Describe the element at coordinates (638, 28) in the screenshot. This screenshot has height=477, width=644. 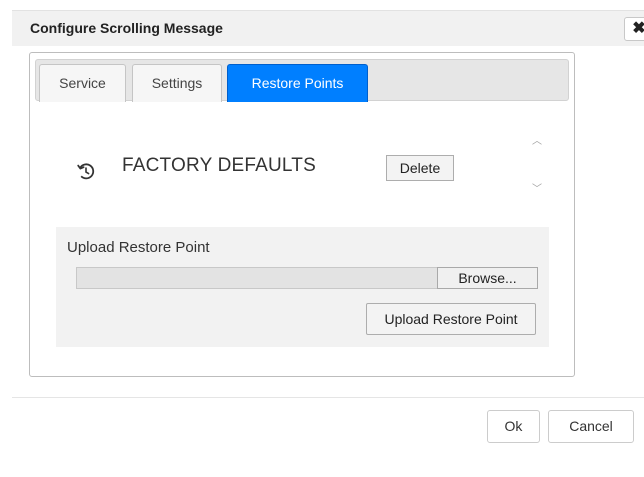
I see `close-icon: ✖` at that location.